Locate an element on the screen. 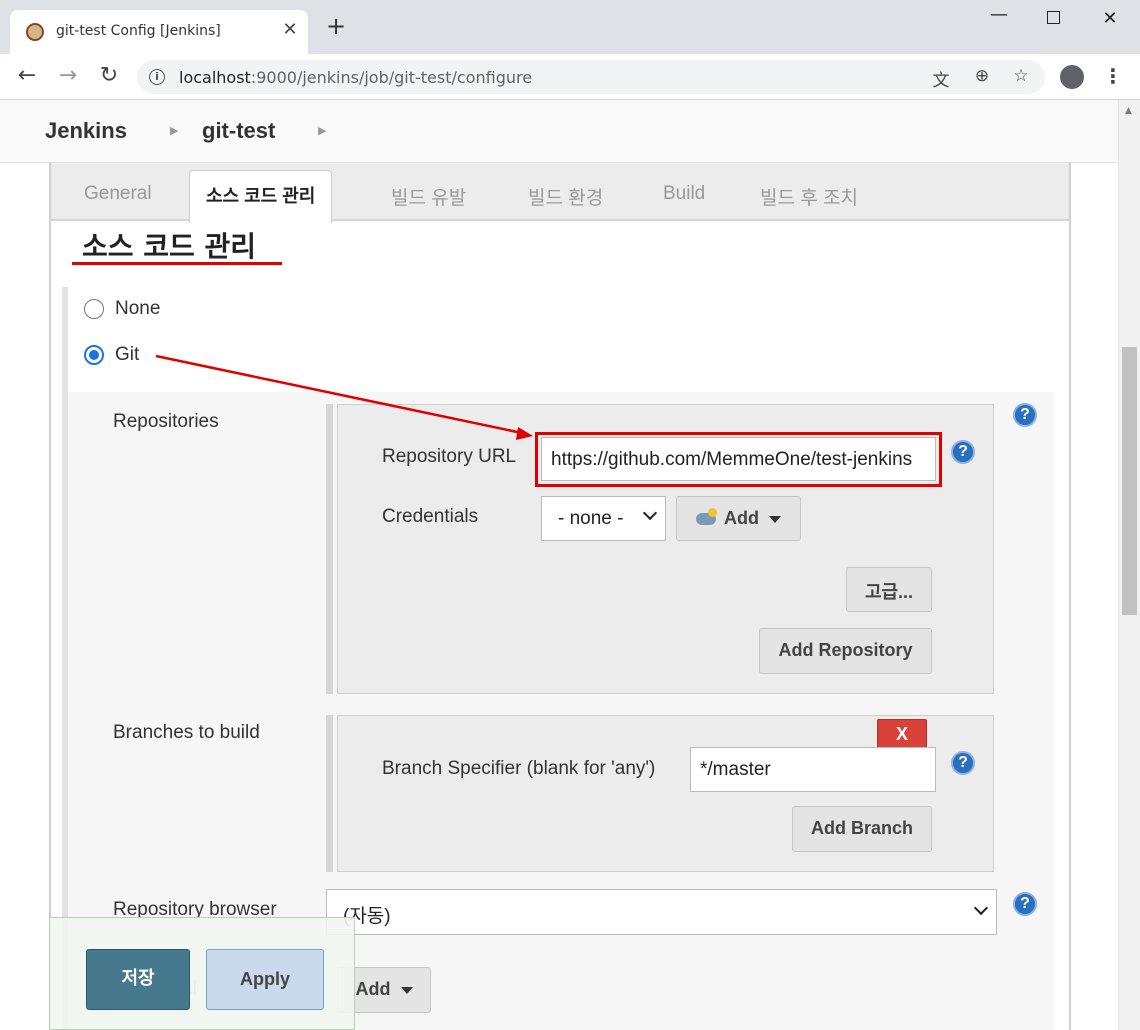 The width and height of the screenshot is (1140, 1030). url-host: localhost is located at coordinates (215, 77).